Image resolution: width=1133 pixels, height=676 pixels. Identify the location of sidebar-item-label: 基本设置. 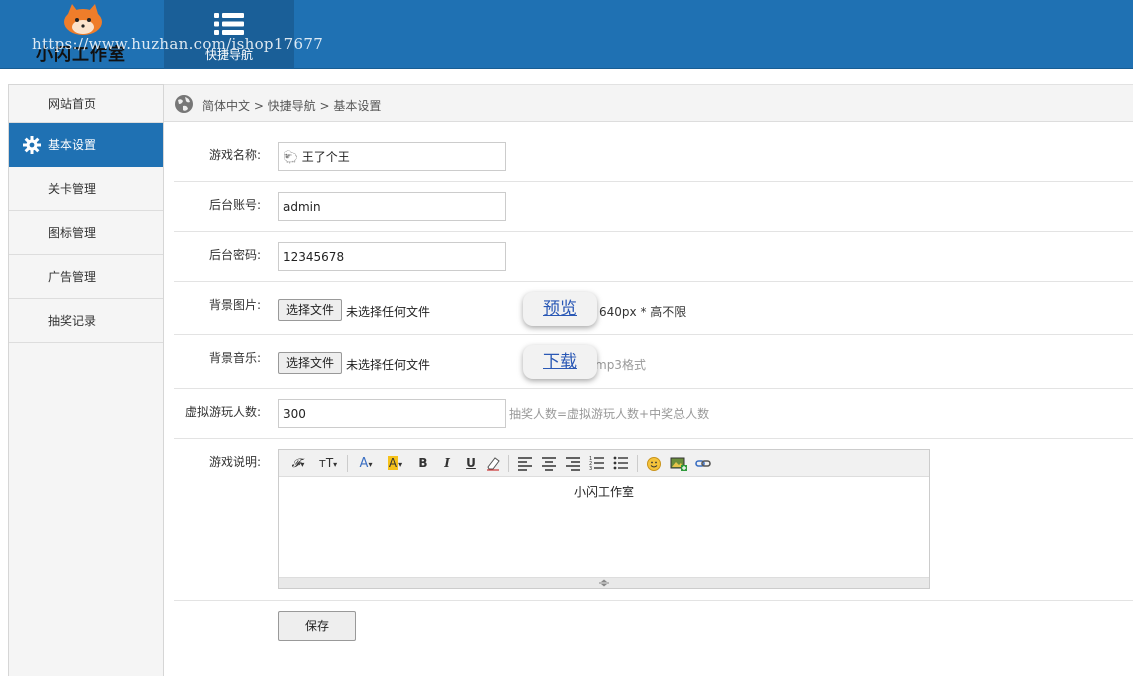
(72, 145).